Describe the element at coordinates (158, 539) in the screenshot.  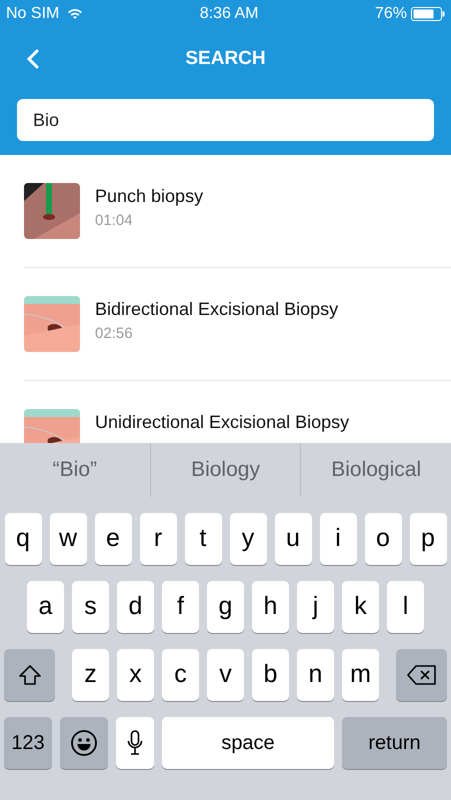
I see `letter-key: r` at that location.